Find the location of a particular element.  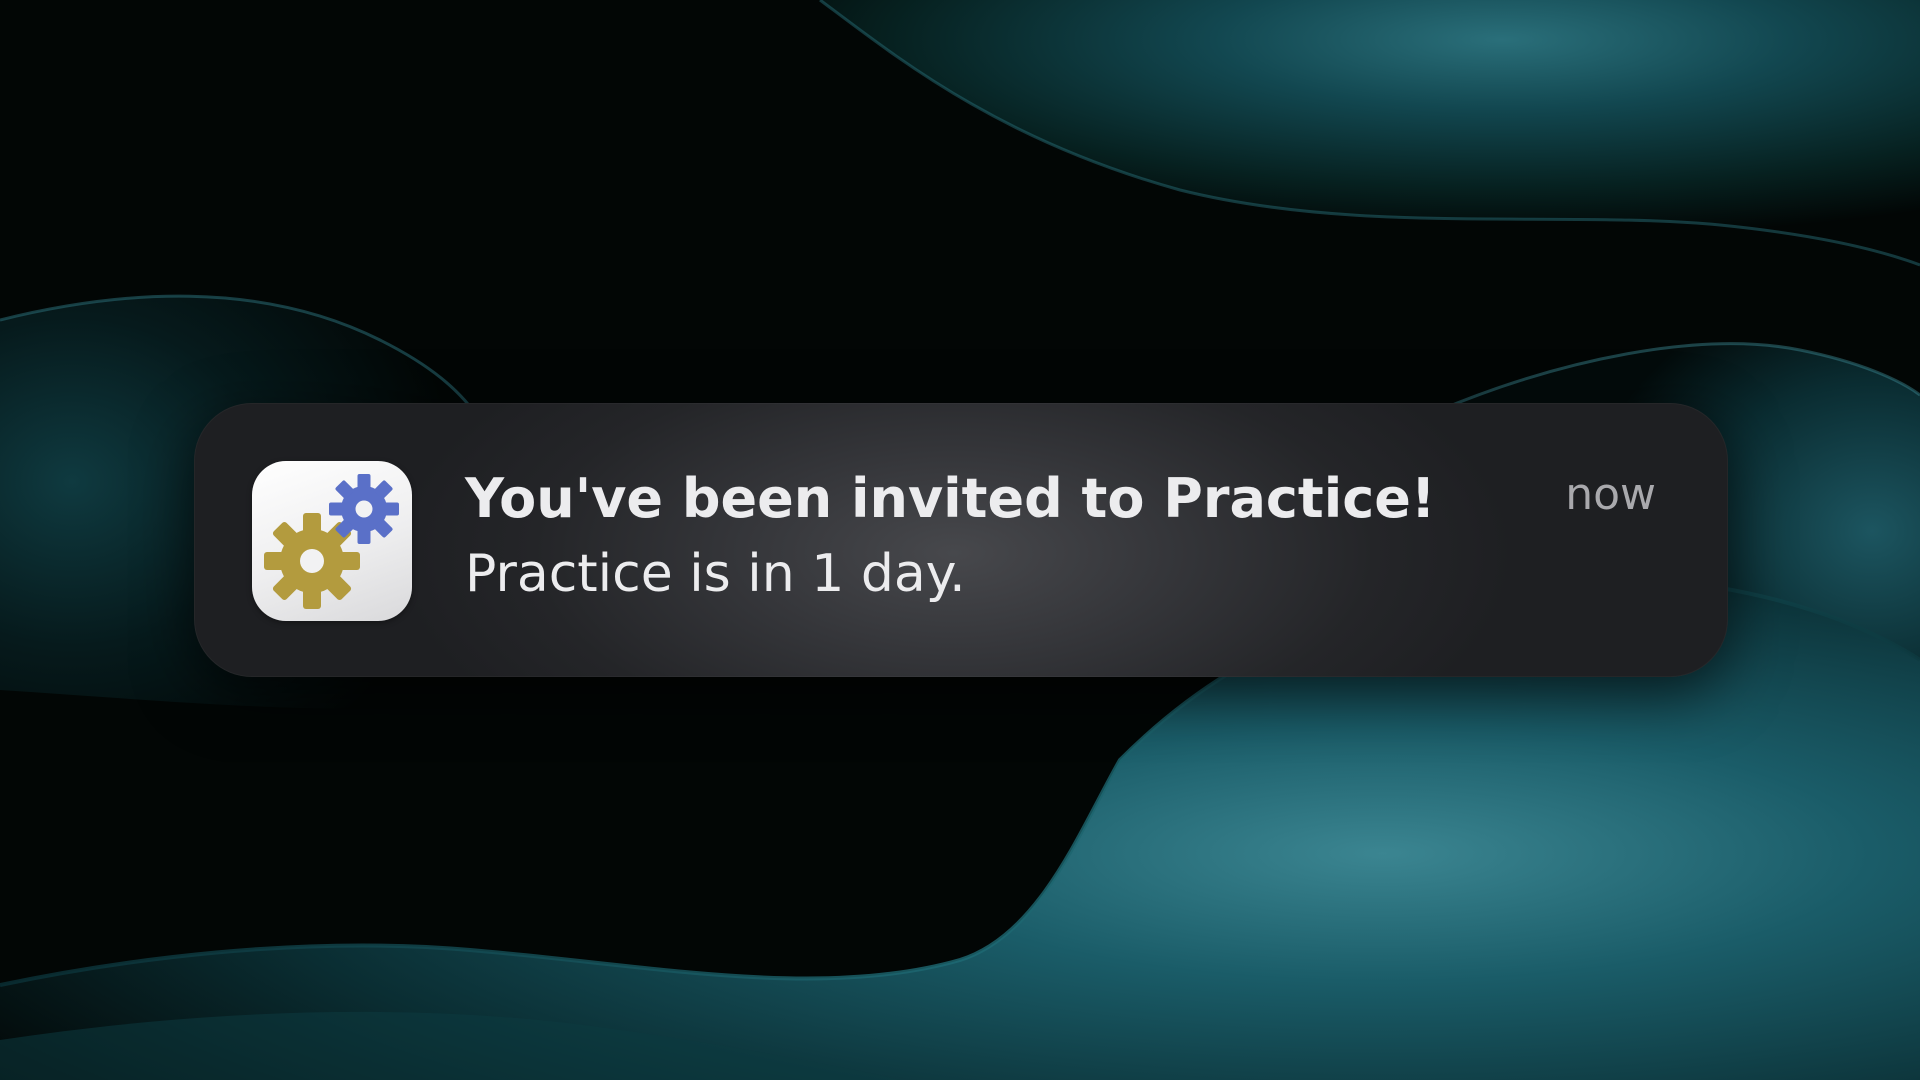

notification-title: You've been invited to Practice! is located at coordinates (950, 498).